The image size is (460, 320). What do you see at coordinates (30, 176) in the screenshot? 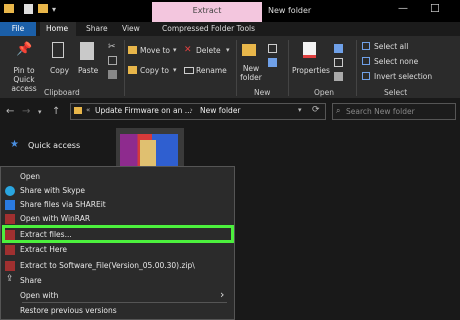
I see `menu-item-open: Open` at bounding box center [30, 176].